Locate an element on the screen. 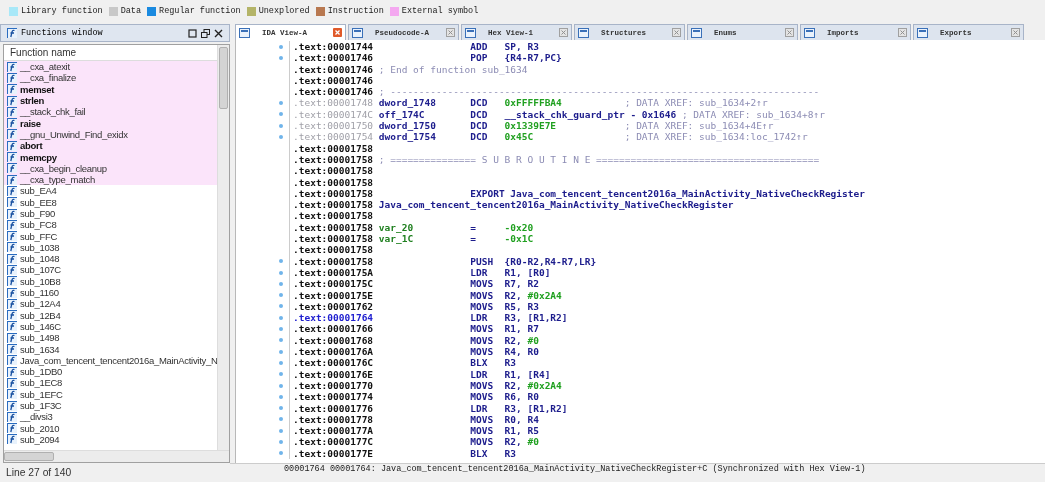 This screenshot has height=482, width=1045. address: .text:00001744 is located at coordinates (334, 47).